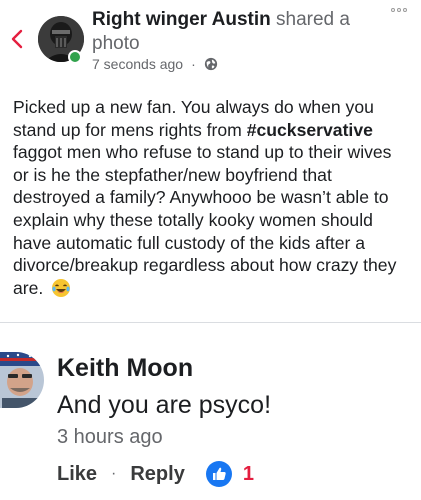  What do you see at coordinates (164, 405) in the screenshot?
I see `comment-text: And you are psyco!` at bounding box center [164, 405].